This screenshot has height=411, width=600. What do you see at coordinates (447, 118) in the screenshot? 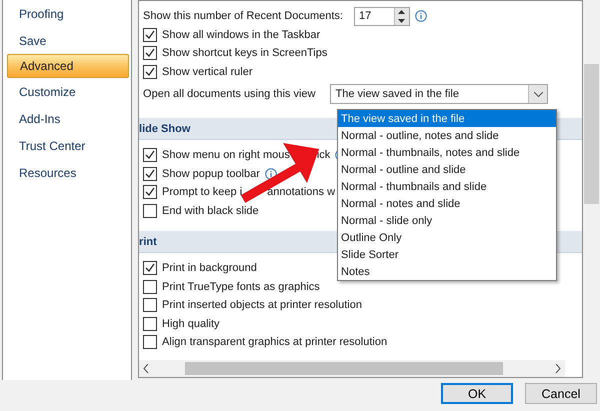
I see `dropdown-option: The view saved in the file` at bounding box center [447, 118].